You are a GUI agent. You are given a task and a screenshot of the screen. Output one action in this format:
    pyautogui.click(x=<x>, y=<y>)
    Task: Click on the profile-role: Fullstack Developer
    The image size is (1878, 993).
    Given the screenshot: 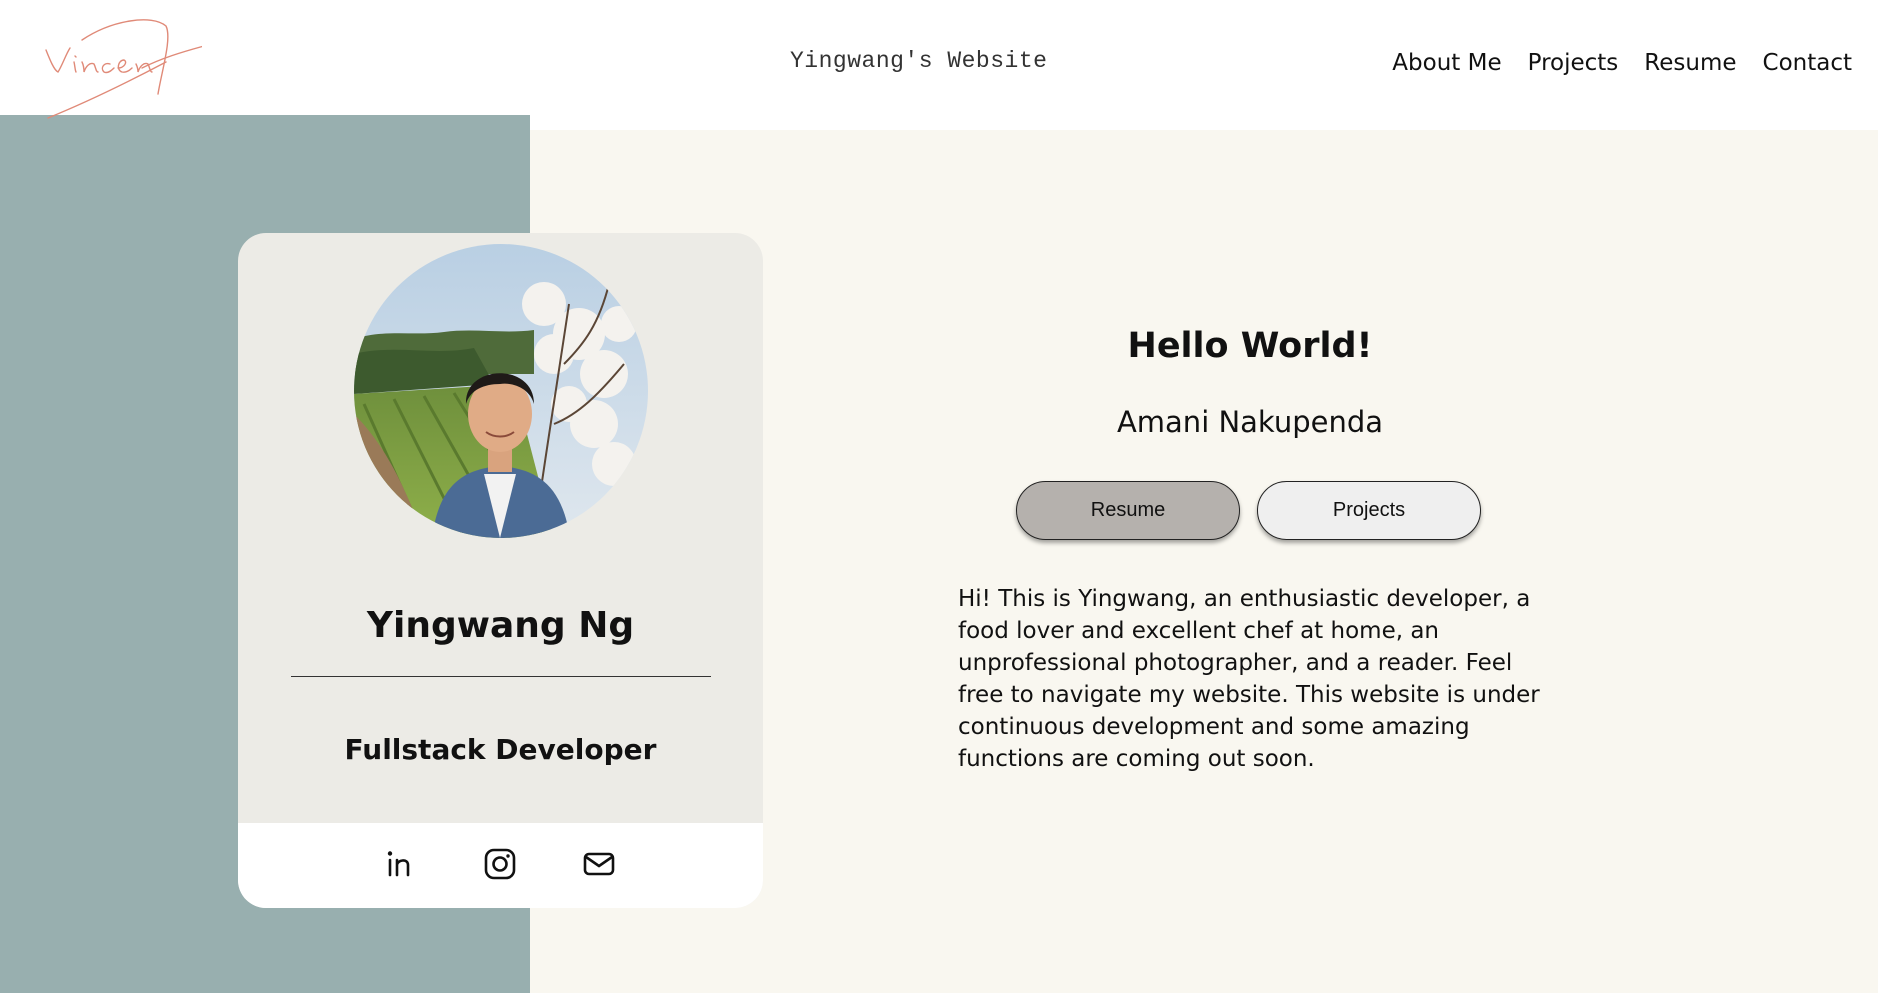 What is the action you would take?
    pyautogui.click(x=500, y=749)
    